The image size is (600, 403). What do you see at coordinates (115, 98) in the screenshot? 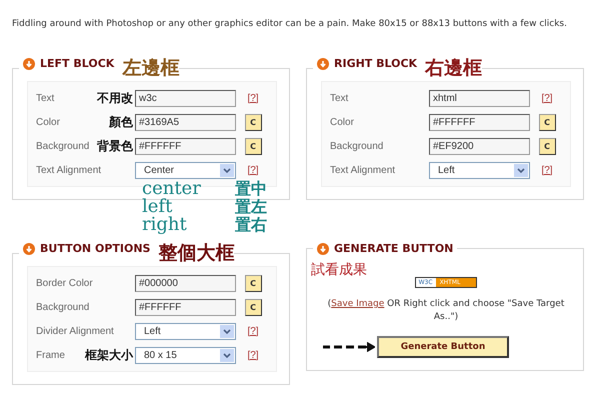
I see `annotation: 不用改` at bounding box center [115, 98].